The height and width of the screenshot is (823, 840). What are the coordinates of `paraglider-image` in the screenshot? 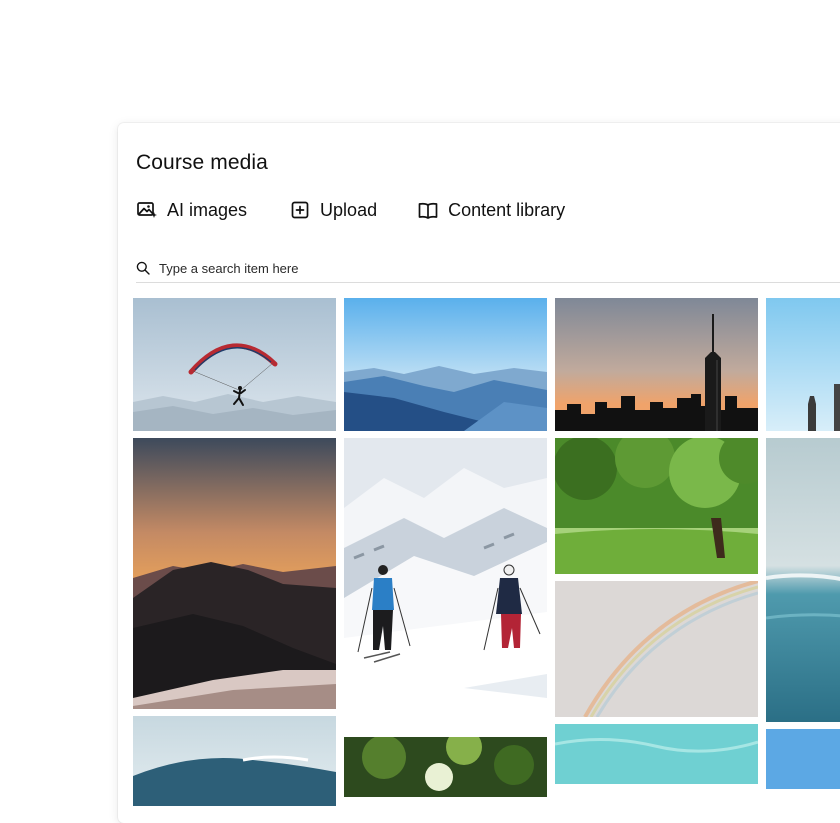 It's located at (234, 364).